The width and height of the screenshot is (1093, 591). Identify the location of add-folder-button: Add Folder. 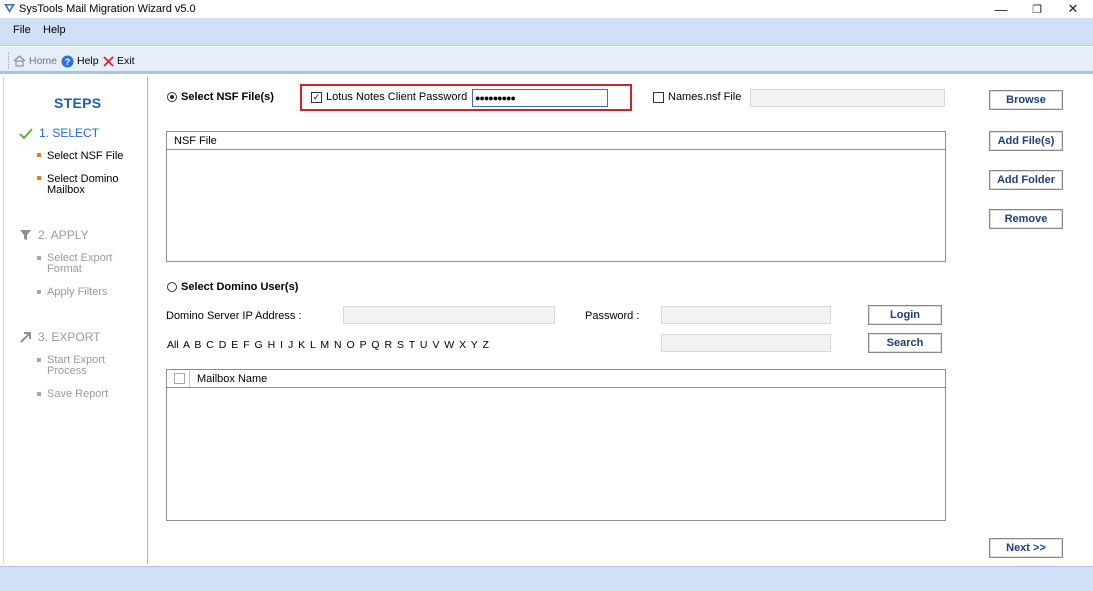
(1026, 180).